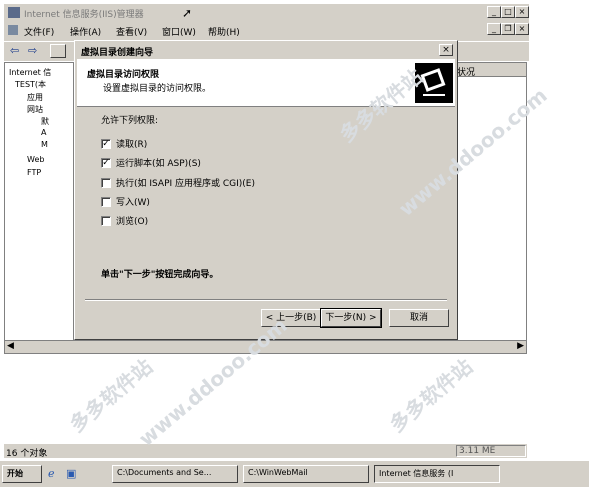  What do you see at coordinates (30, 84) in the screenshot?
I see `tree-server: TEST(本` at bounding box center [30, 84].